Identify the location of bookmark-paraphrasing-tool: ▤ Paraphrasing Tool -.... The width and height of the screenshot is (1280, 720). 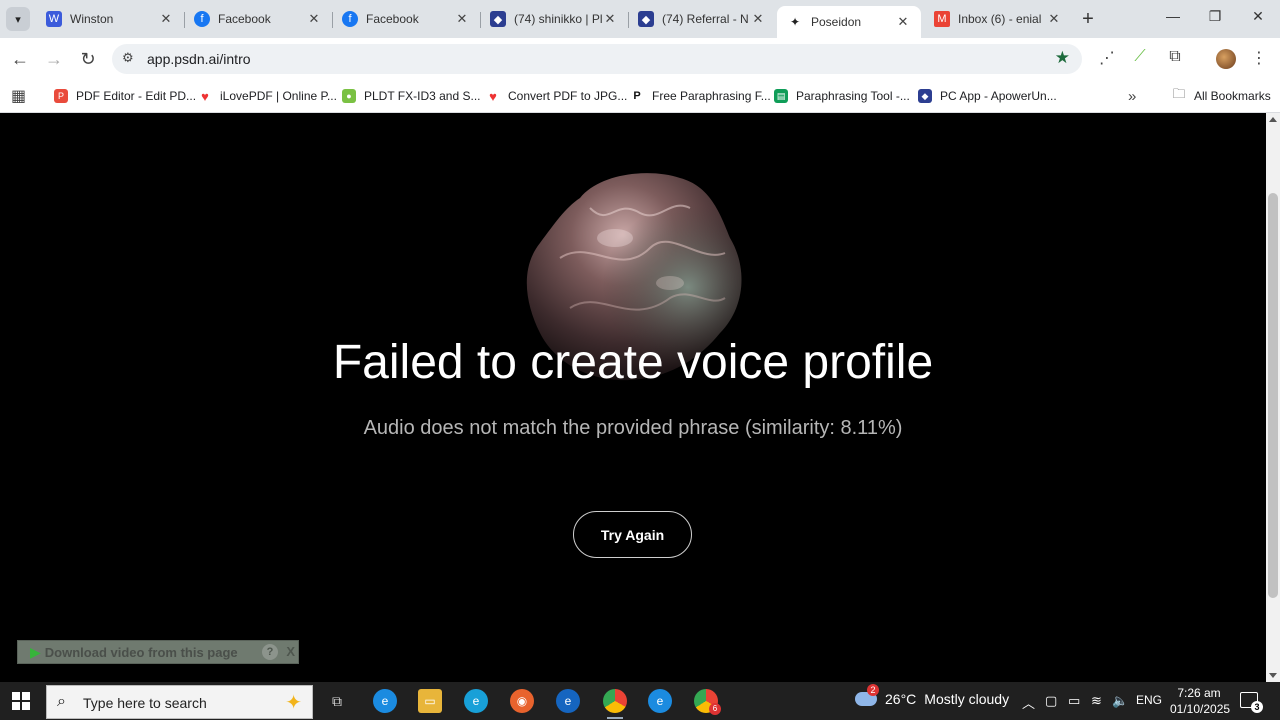
(842, 96).